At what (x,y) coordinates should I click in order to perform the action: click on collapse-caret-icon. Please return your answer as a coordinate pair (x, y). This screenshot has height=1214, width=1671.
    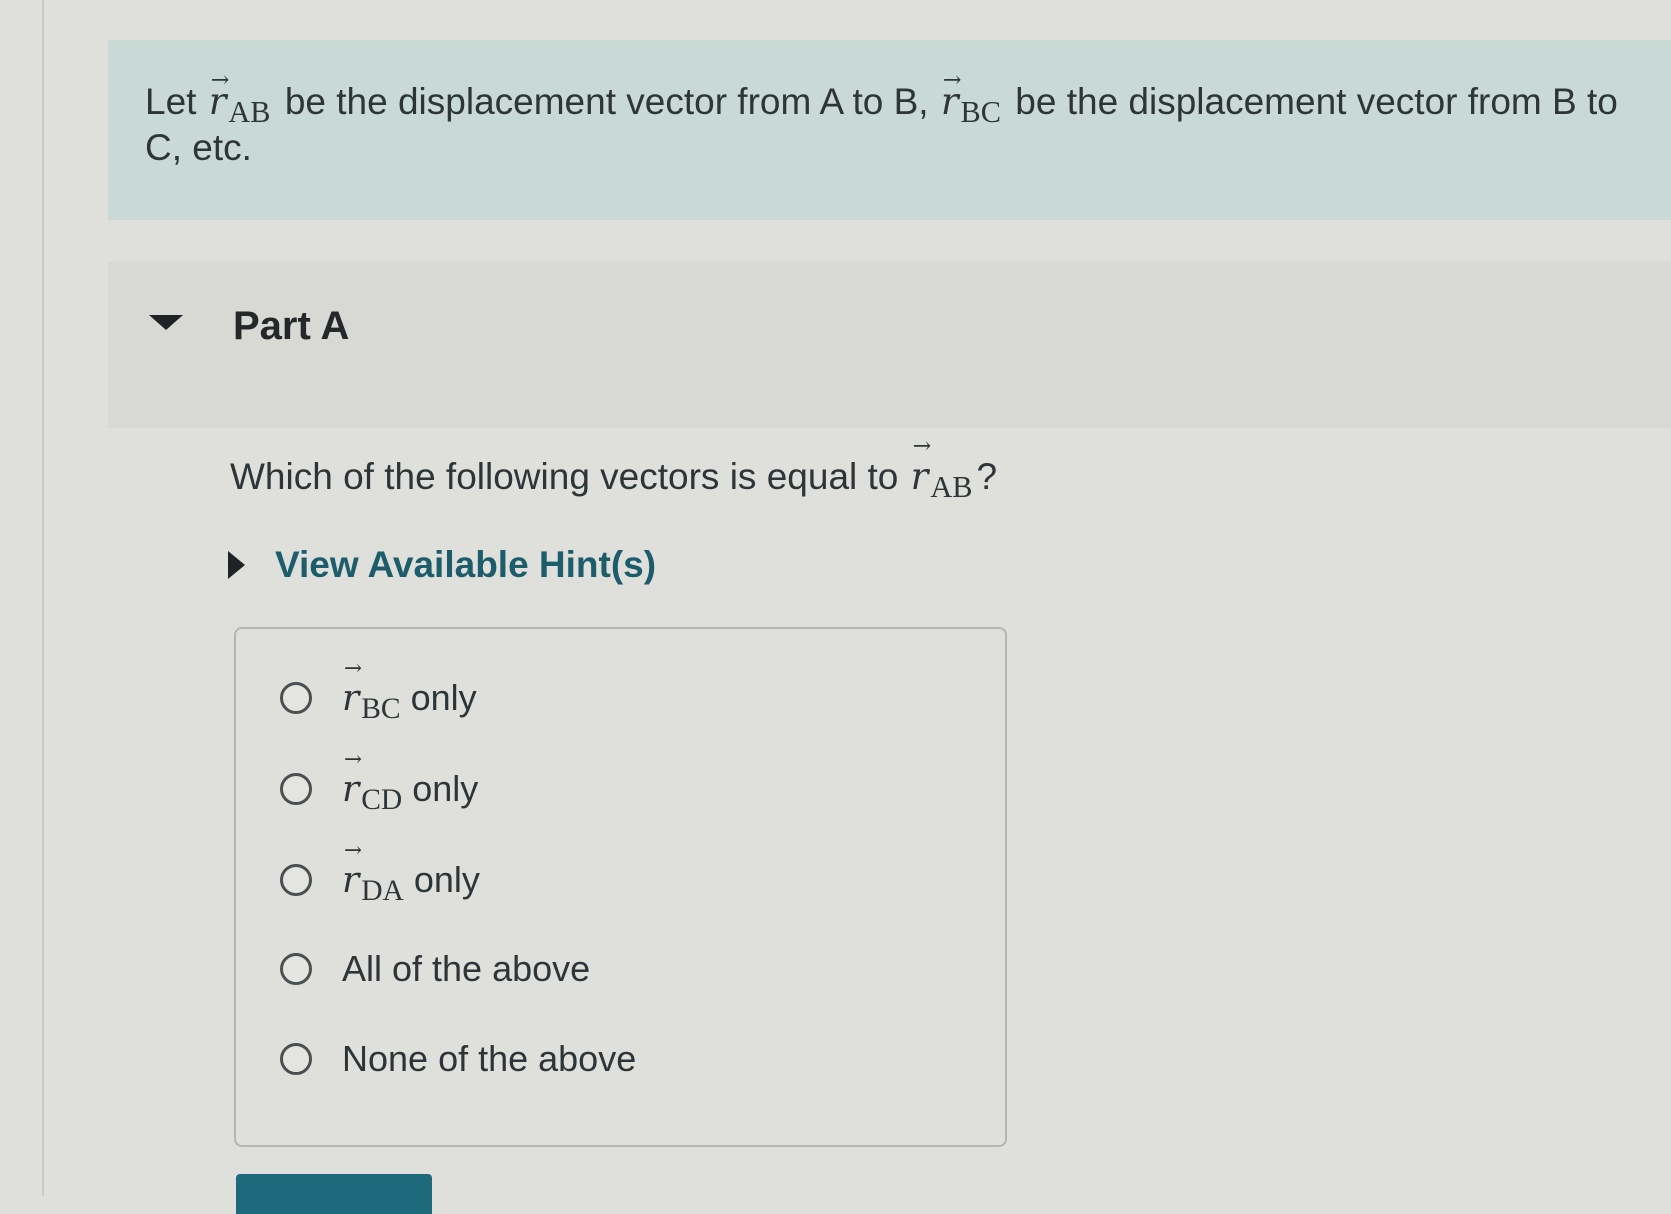
    Looking at the image, I should click on (166, 322).